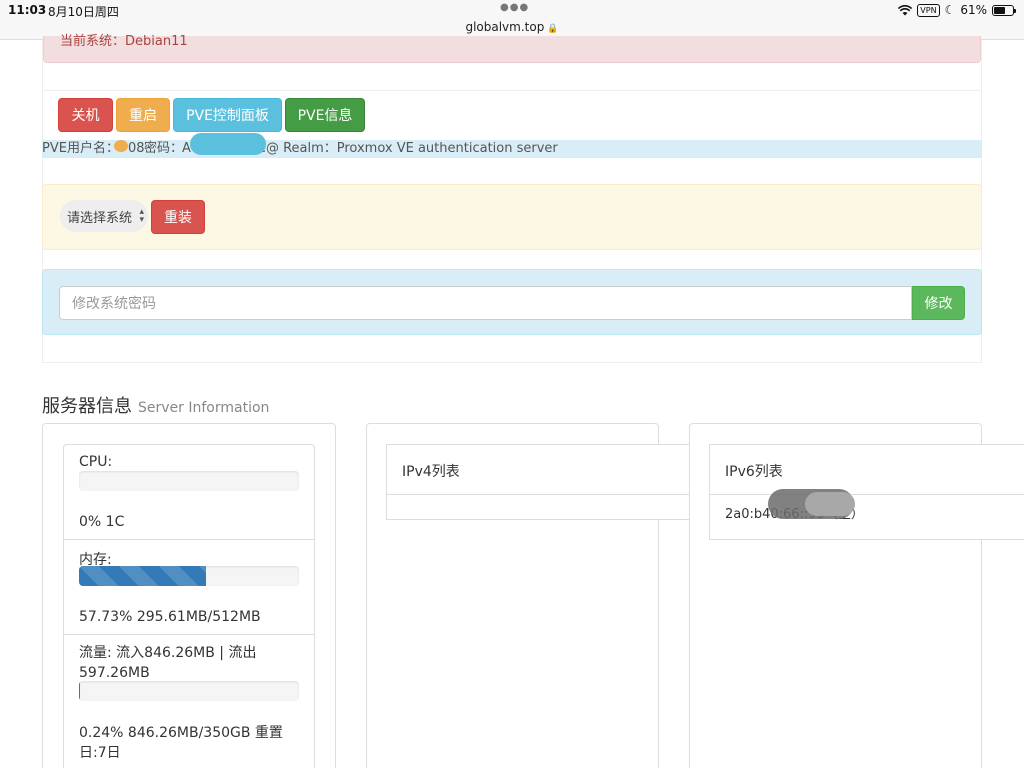  I want to click on pve-username-value: 08, so click(136, 148).